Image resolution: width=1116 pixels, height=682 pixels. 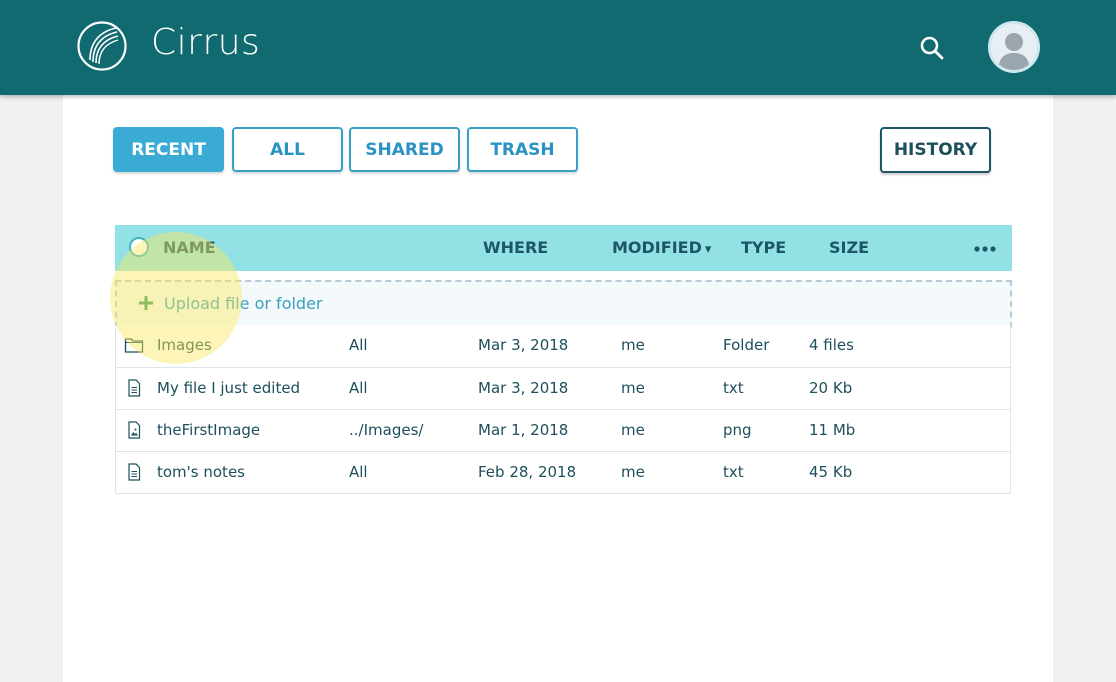 What do you see at coordinates (209, 430) in the screenshot?
I see `file-name: theFirstImage` at bounding box center [209, 430].